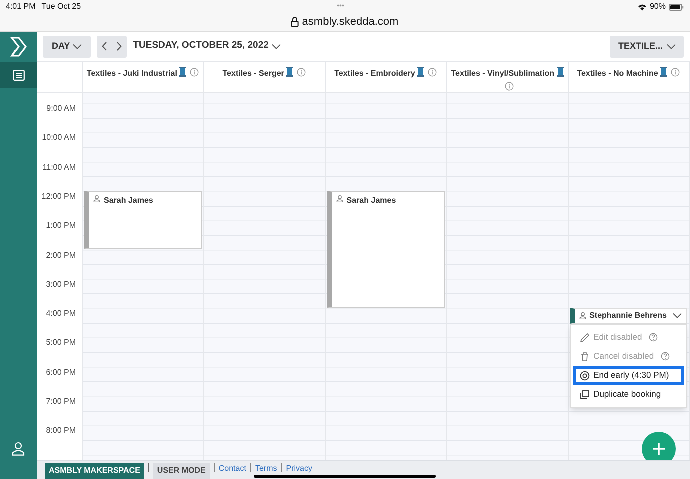 Image resolution: width=690 pixels, height=479 pixels. I want to click on copy-icon, so click(585, 395).